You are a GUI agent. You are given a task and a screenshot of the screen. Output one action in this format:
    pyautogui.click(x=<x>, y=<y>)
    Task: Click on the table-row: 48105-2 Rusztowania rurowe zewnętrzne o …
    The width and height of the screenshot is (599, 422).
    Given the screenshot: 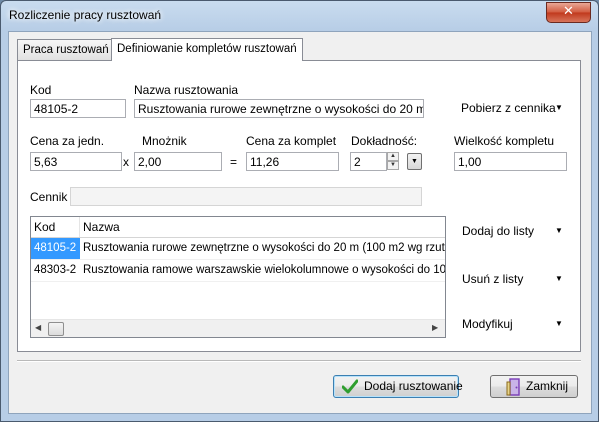 What is the action you would take?
    pyautogui.click(x=238, y=249)
    